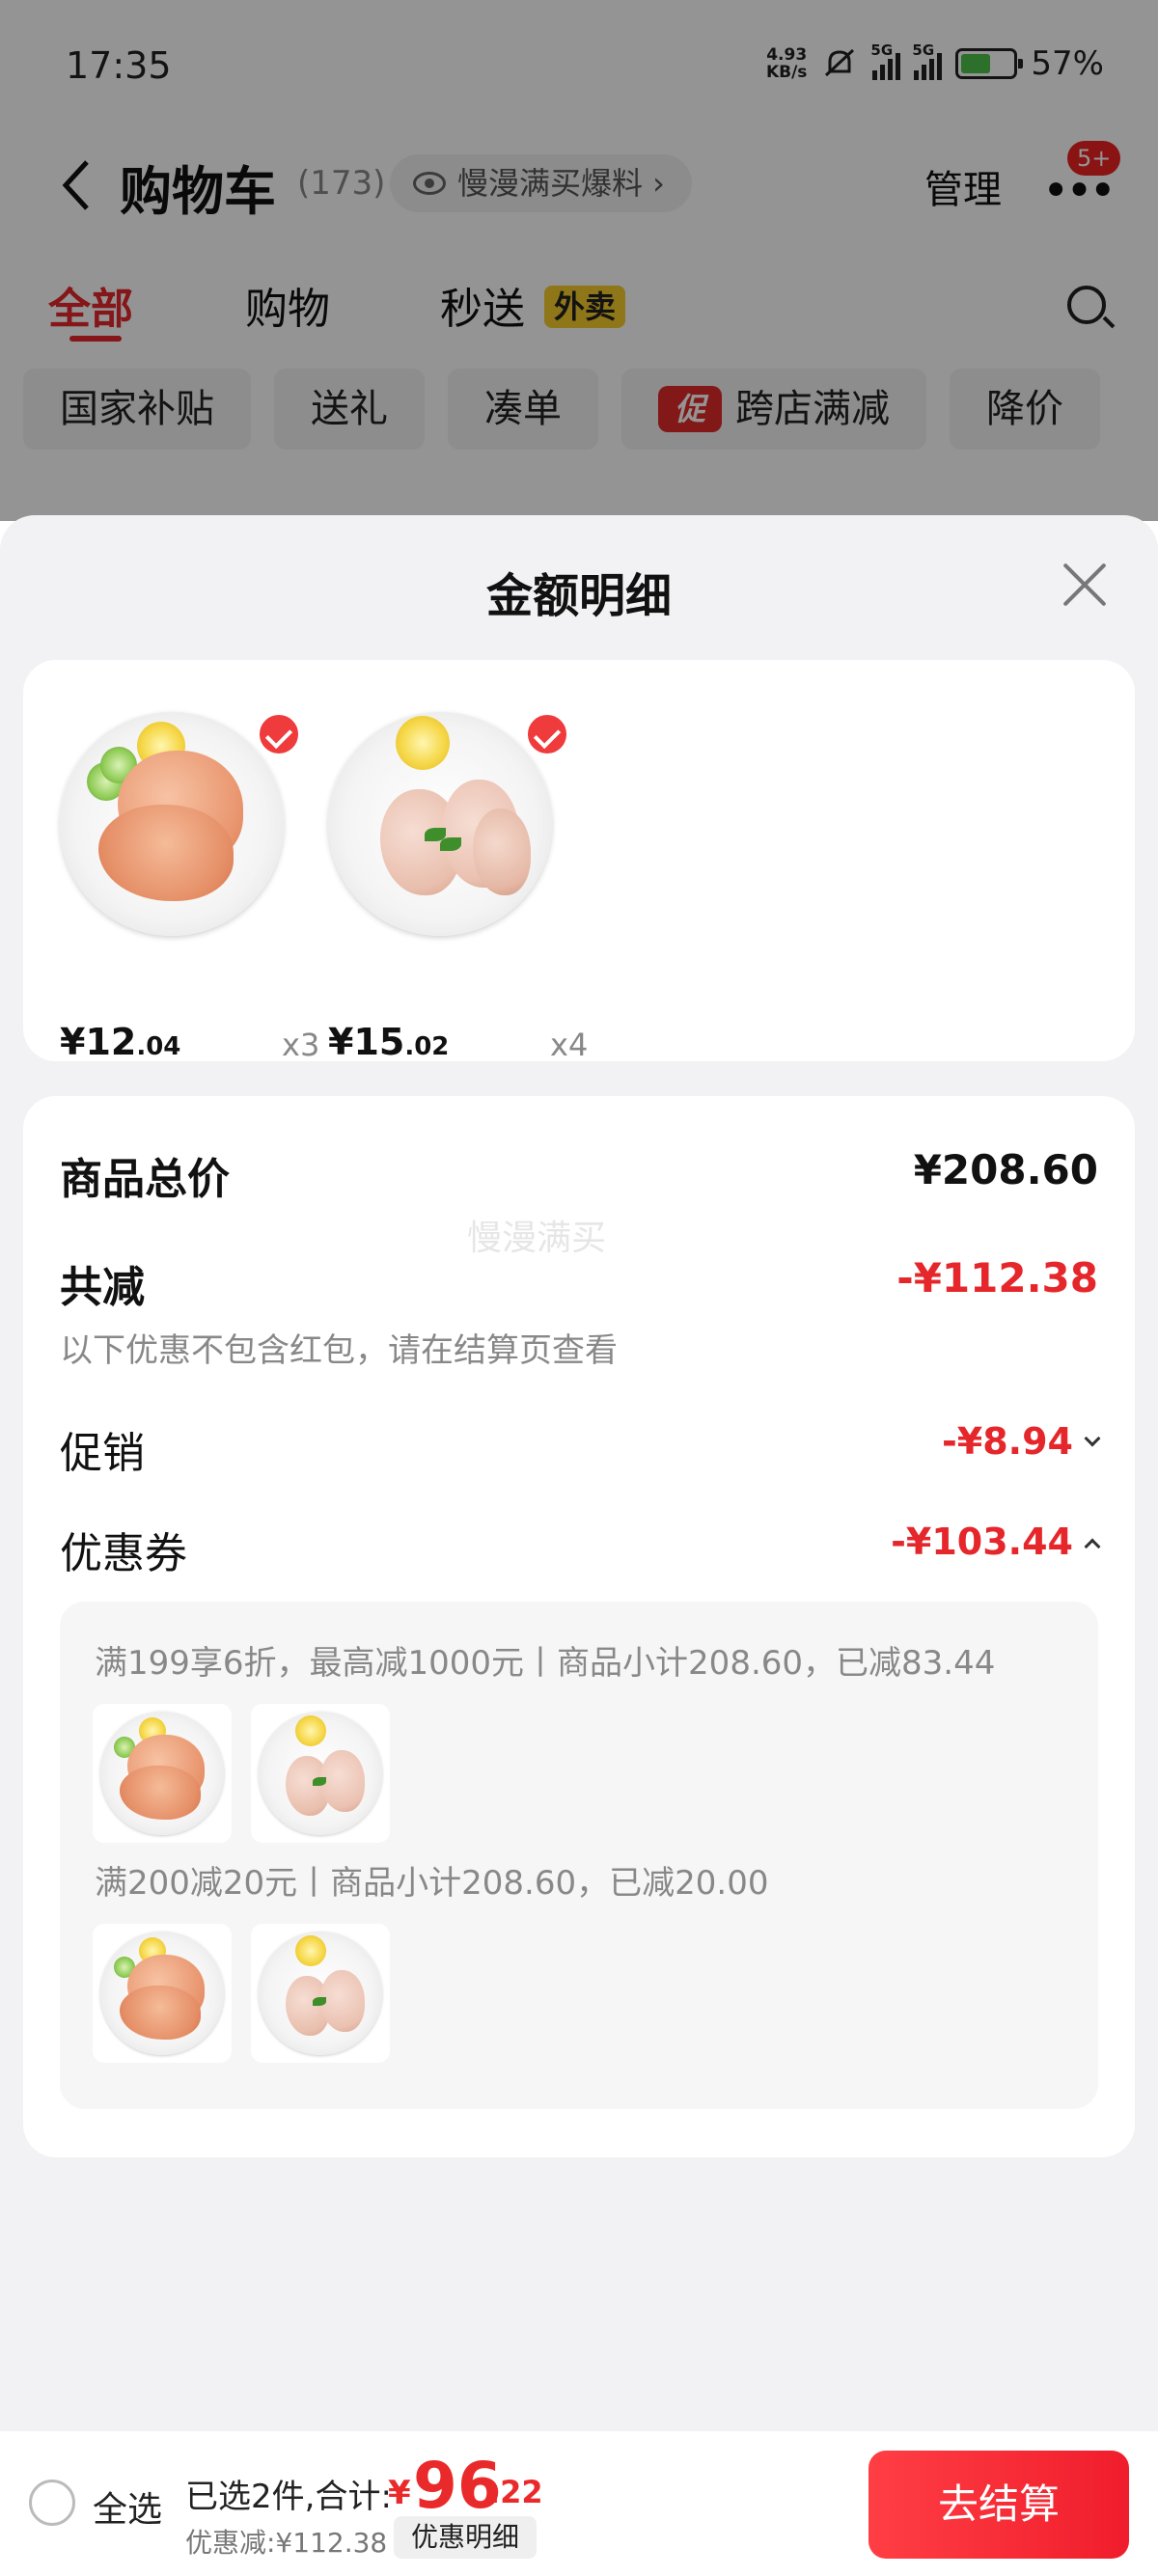 The image size is (1158, 2576). I want to click on total-price-value: ¥208.60, so click(1005, 1169).